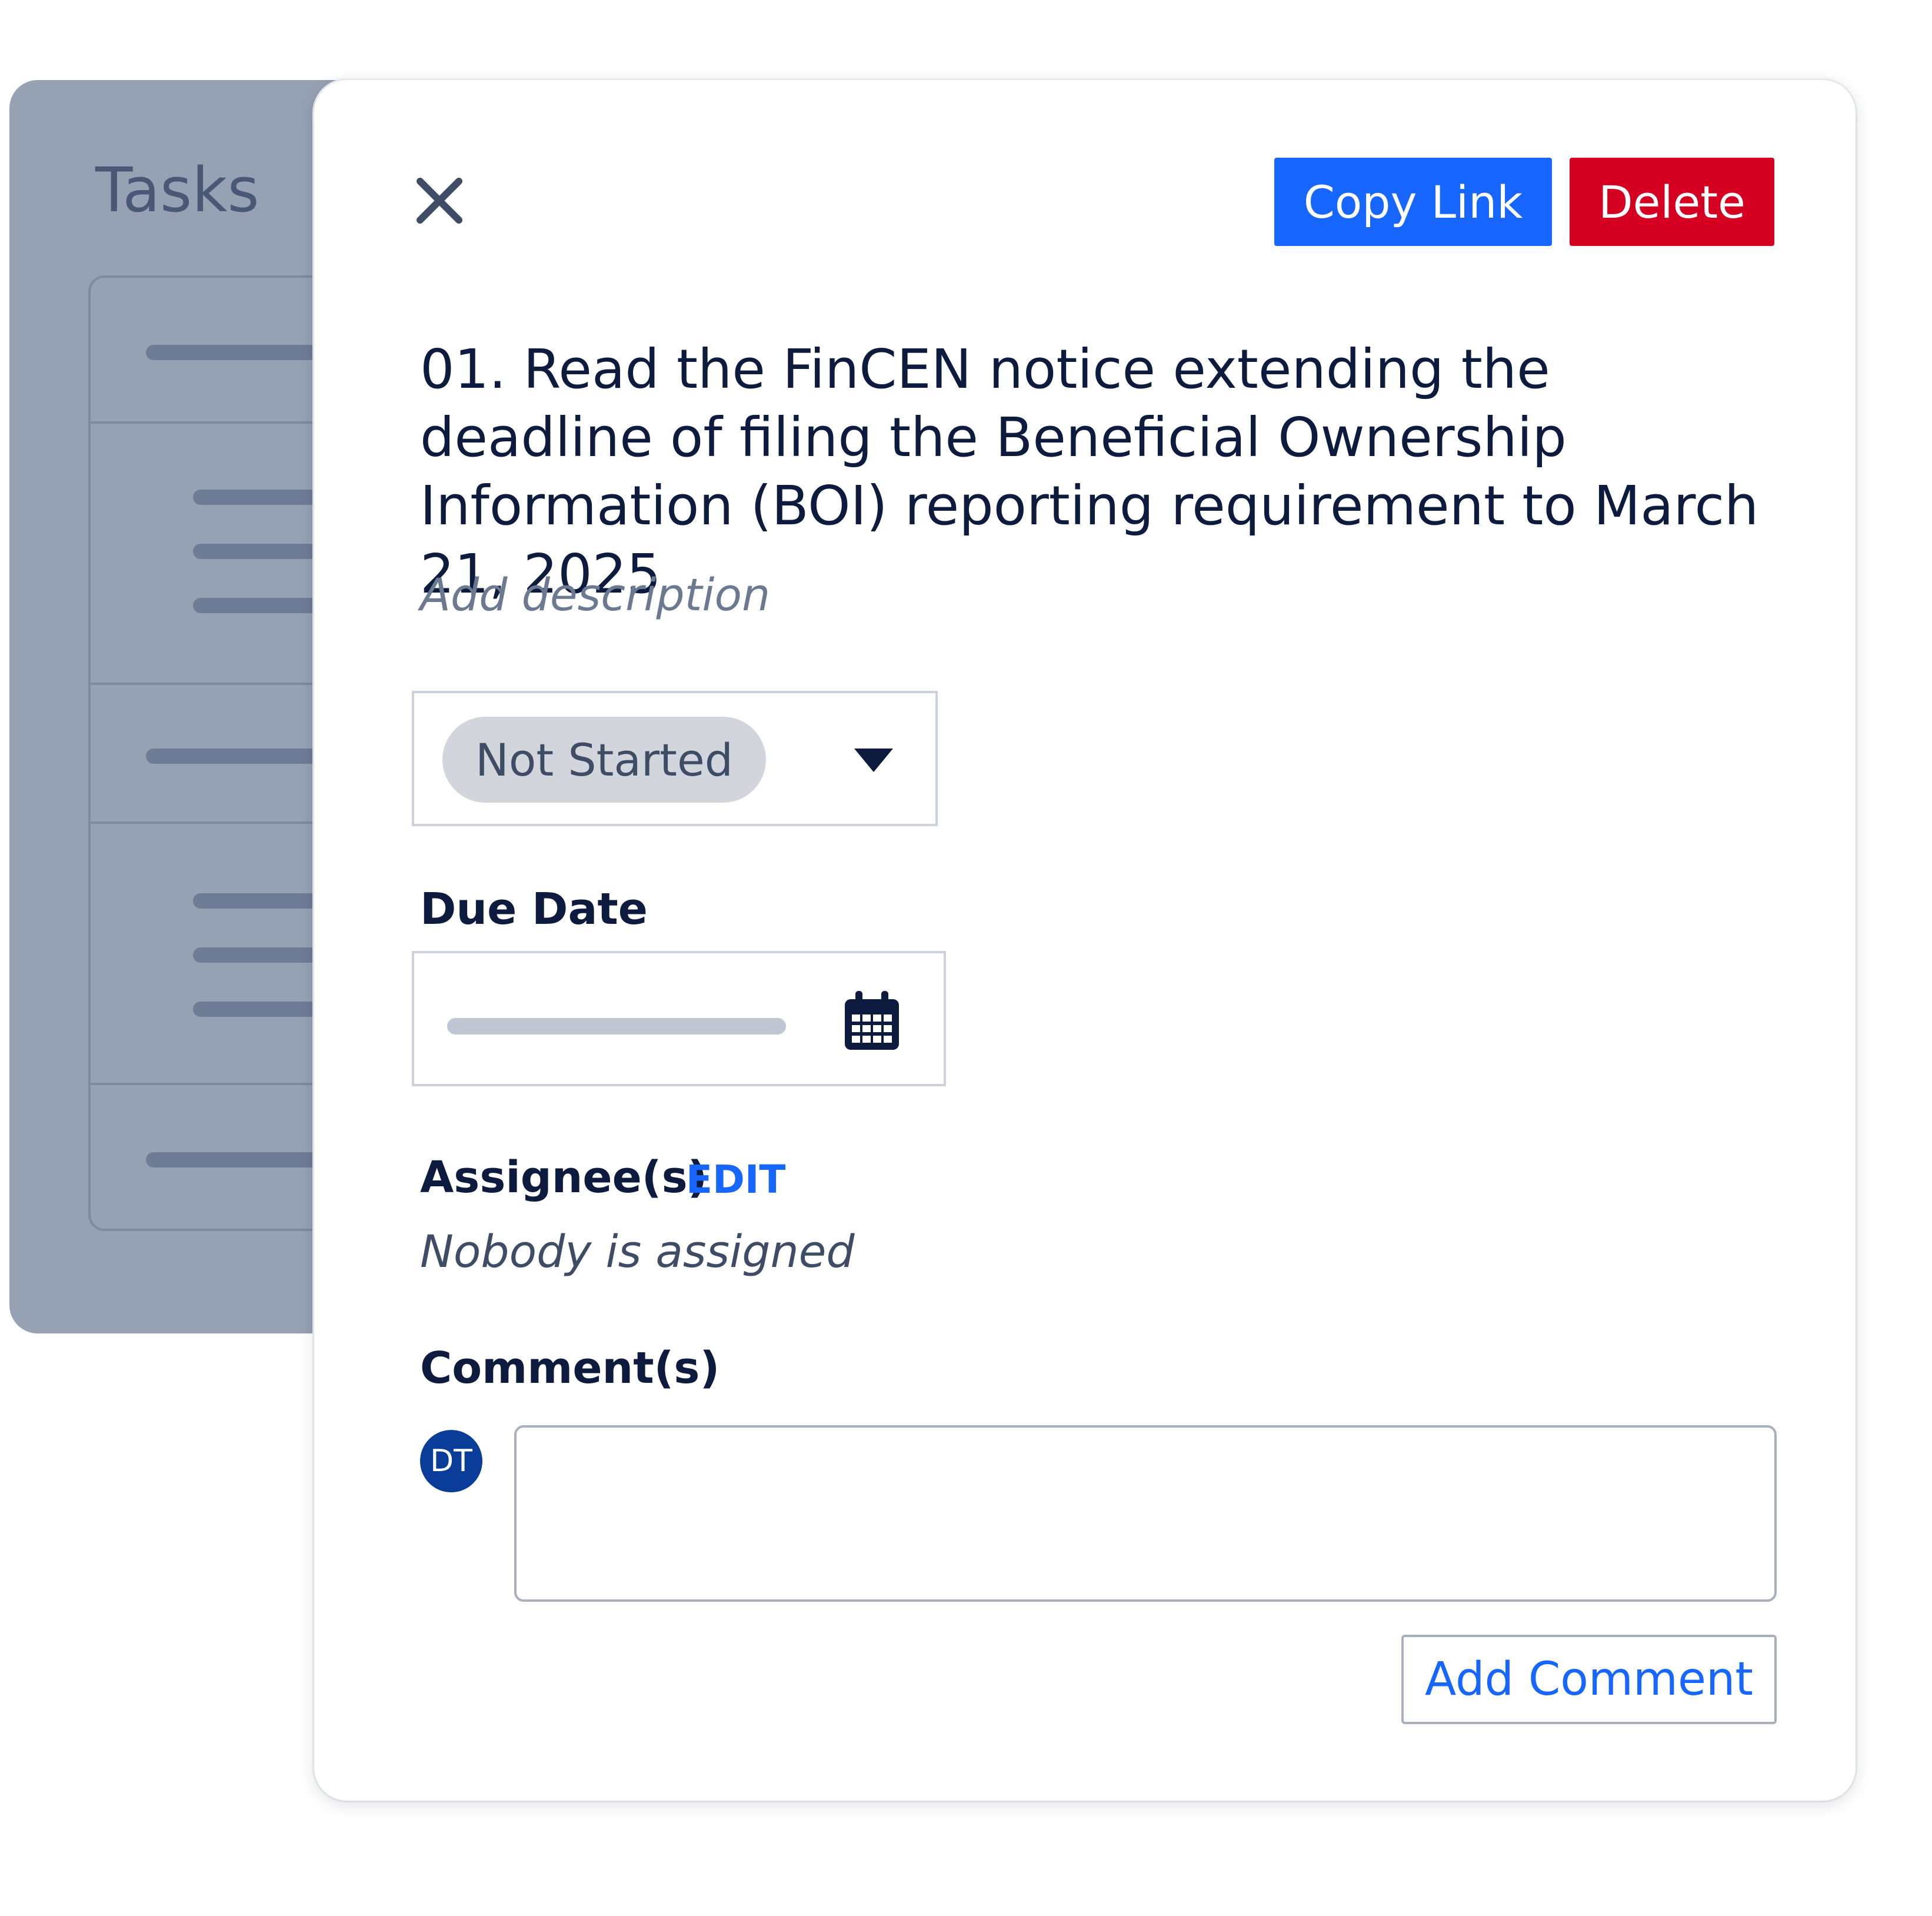  Describe the element at coordinates (1672, 202) in the screenshot. I see `delete-button: Delete` at that location.